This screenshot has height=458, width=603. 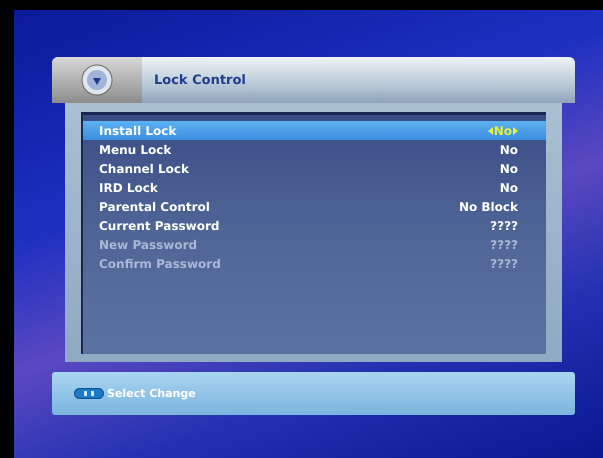 What do you see at coordinates (144, 169) in the screenshot?
I see `menu-item-label: Channel Lock` at bounding box center [144, 169].